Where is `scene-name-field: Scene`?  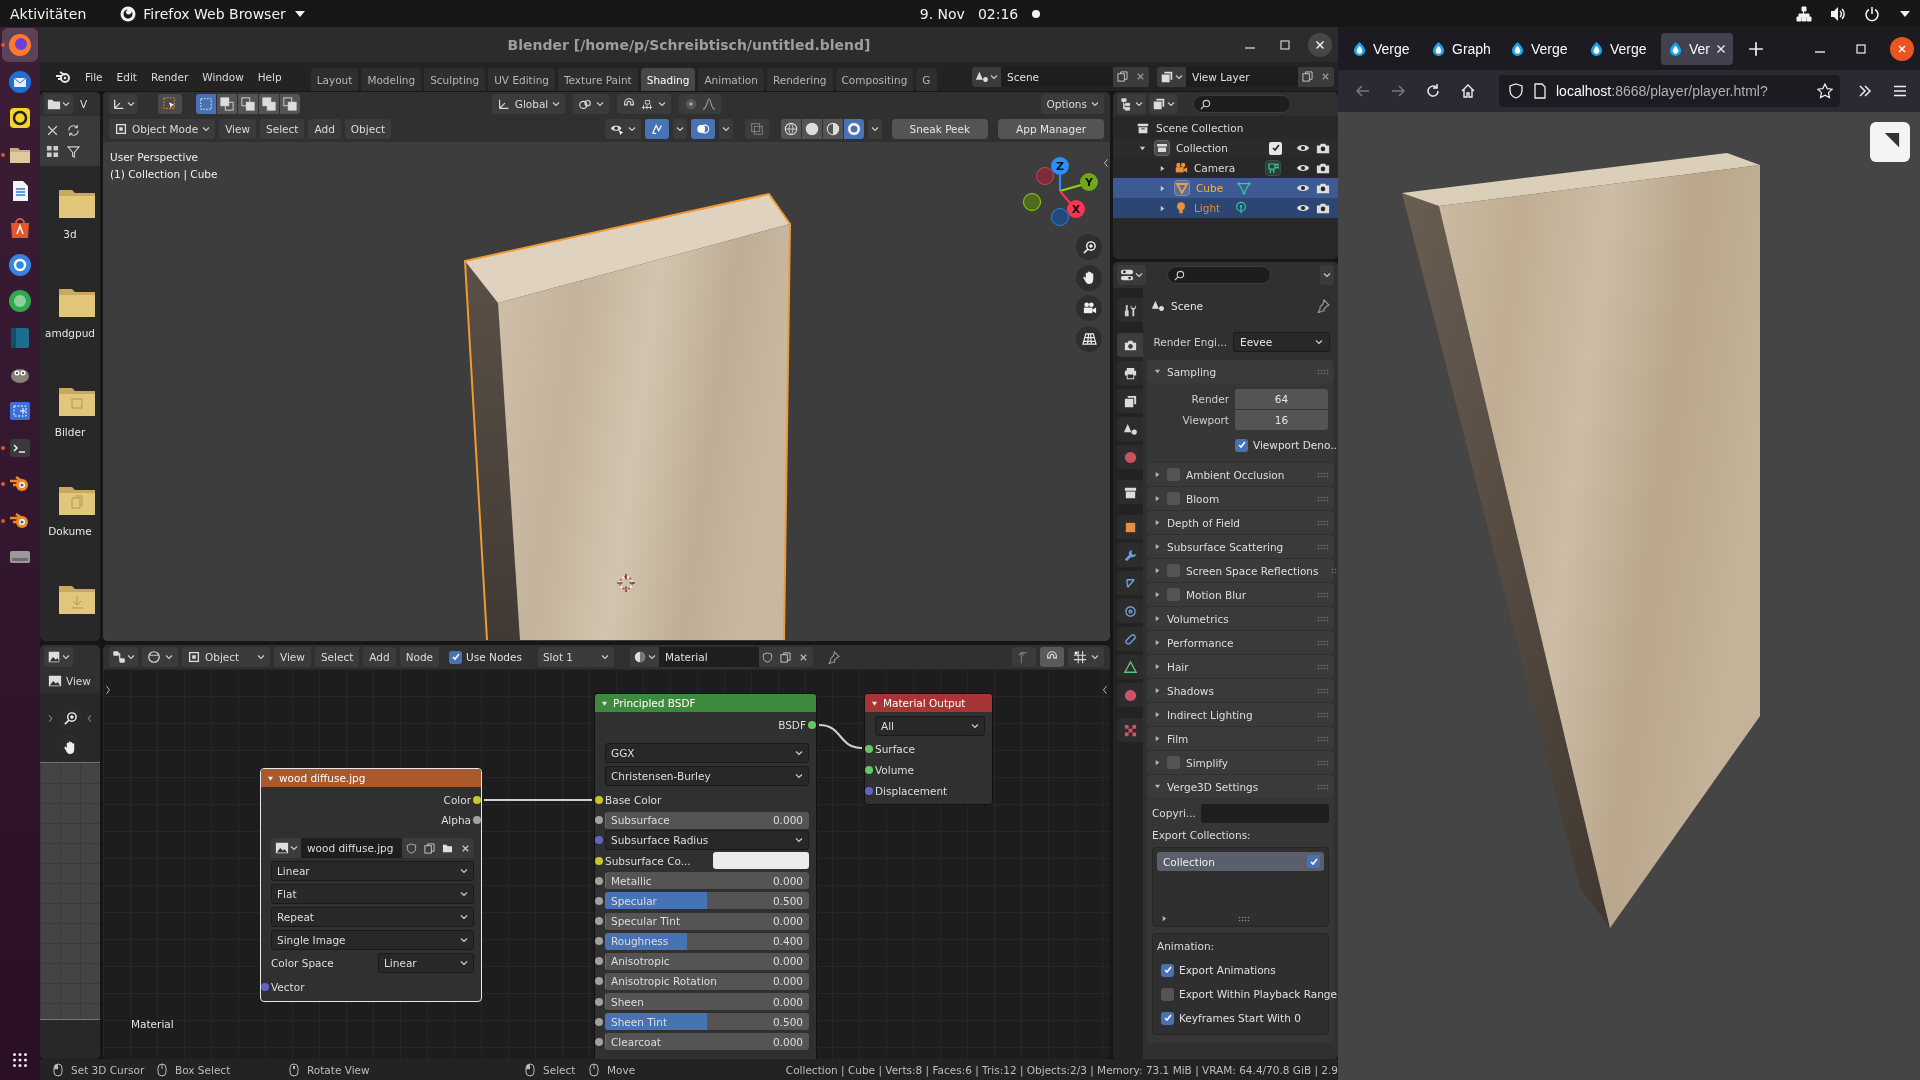 scene-name-field: Scene is located at coordinates (1057, 76).